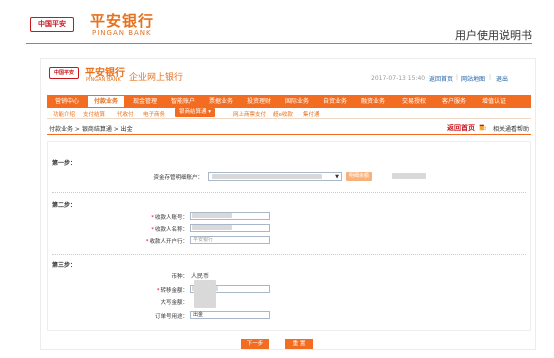  What do you see at coordinates (493, 35) in the screenshot?
I see `document-title: 用户使用说明书` at bounding box center [493, 35].